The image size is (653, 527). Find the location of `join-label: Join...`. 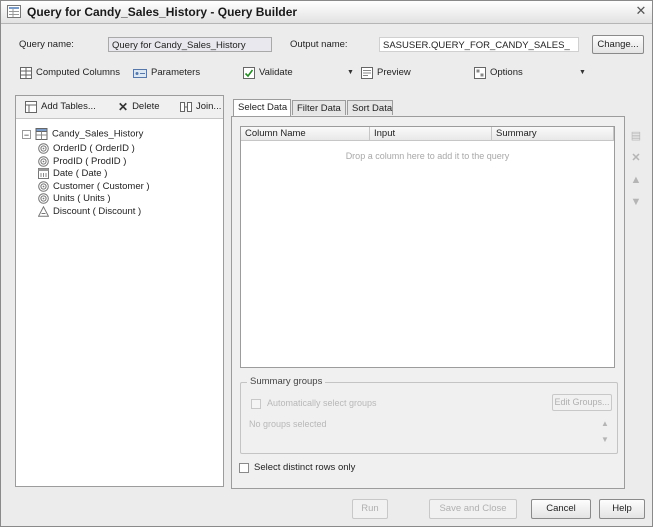

join-label: Join... is located at coordinates (209, 106).